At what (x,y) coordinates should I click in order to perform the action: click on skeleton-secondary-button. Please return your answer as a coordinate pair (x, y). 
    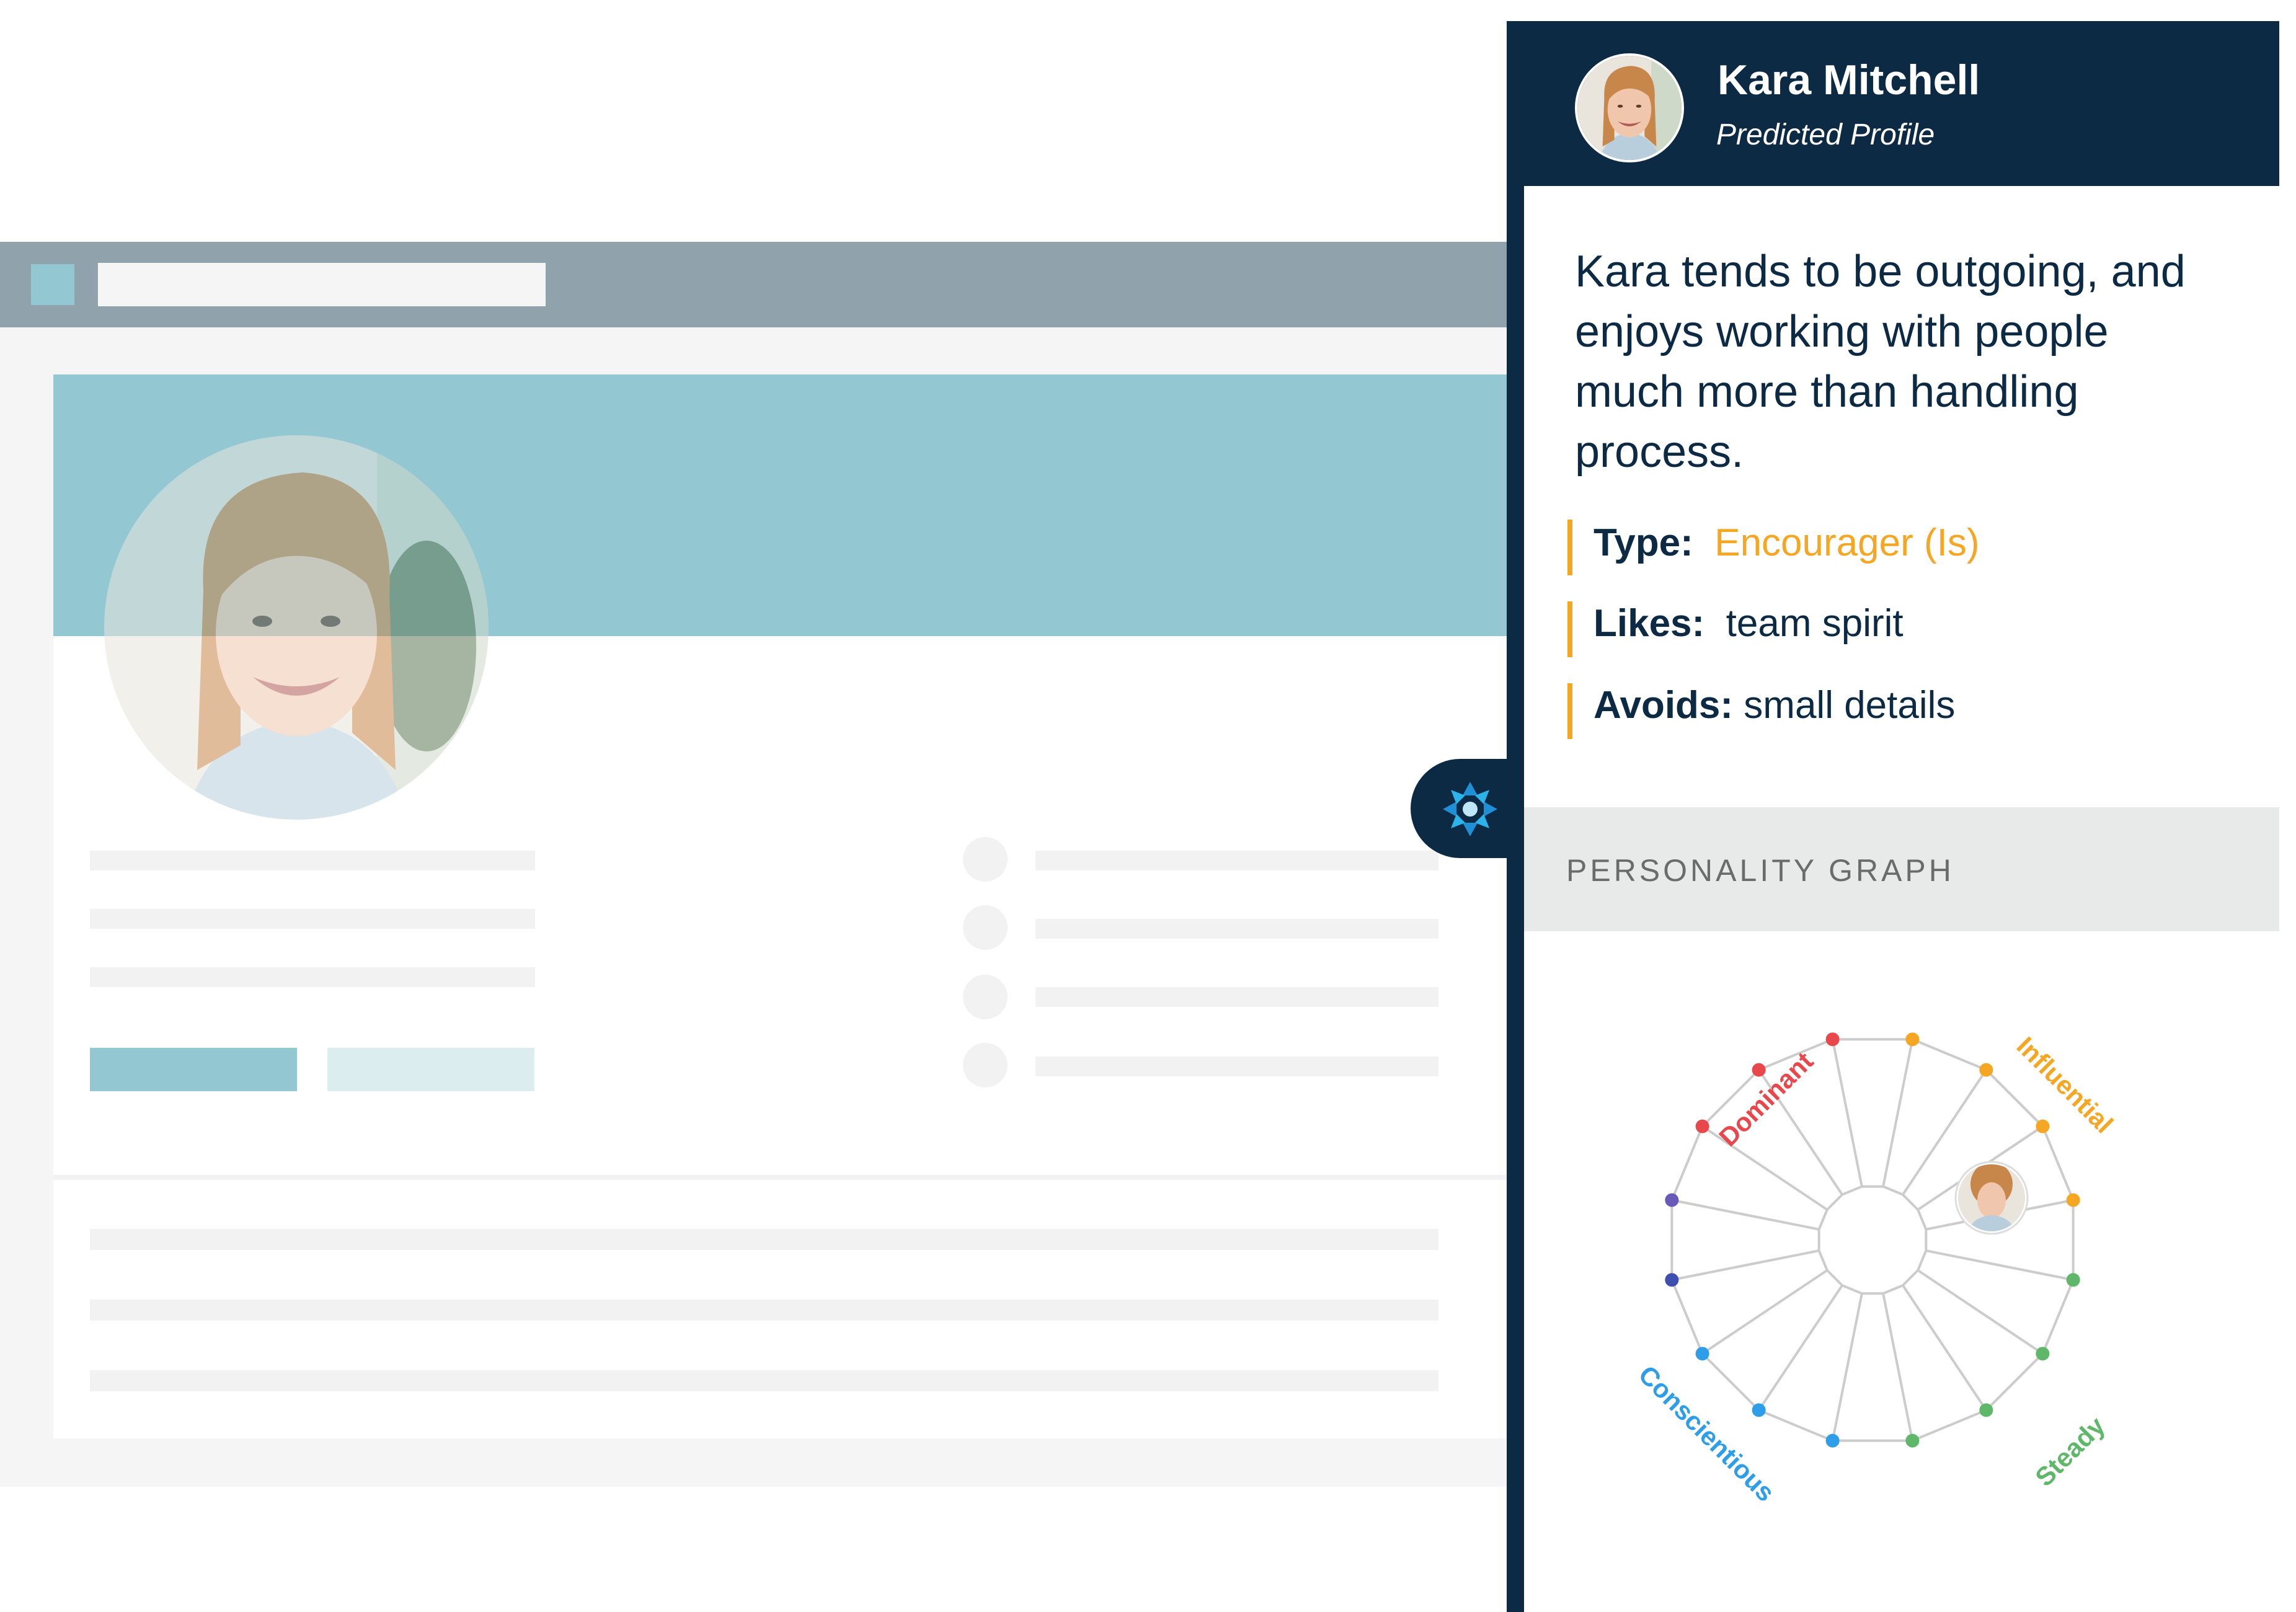
    Looking at the image, I should click on (430, 1069).